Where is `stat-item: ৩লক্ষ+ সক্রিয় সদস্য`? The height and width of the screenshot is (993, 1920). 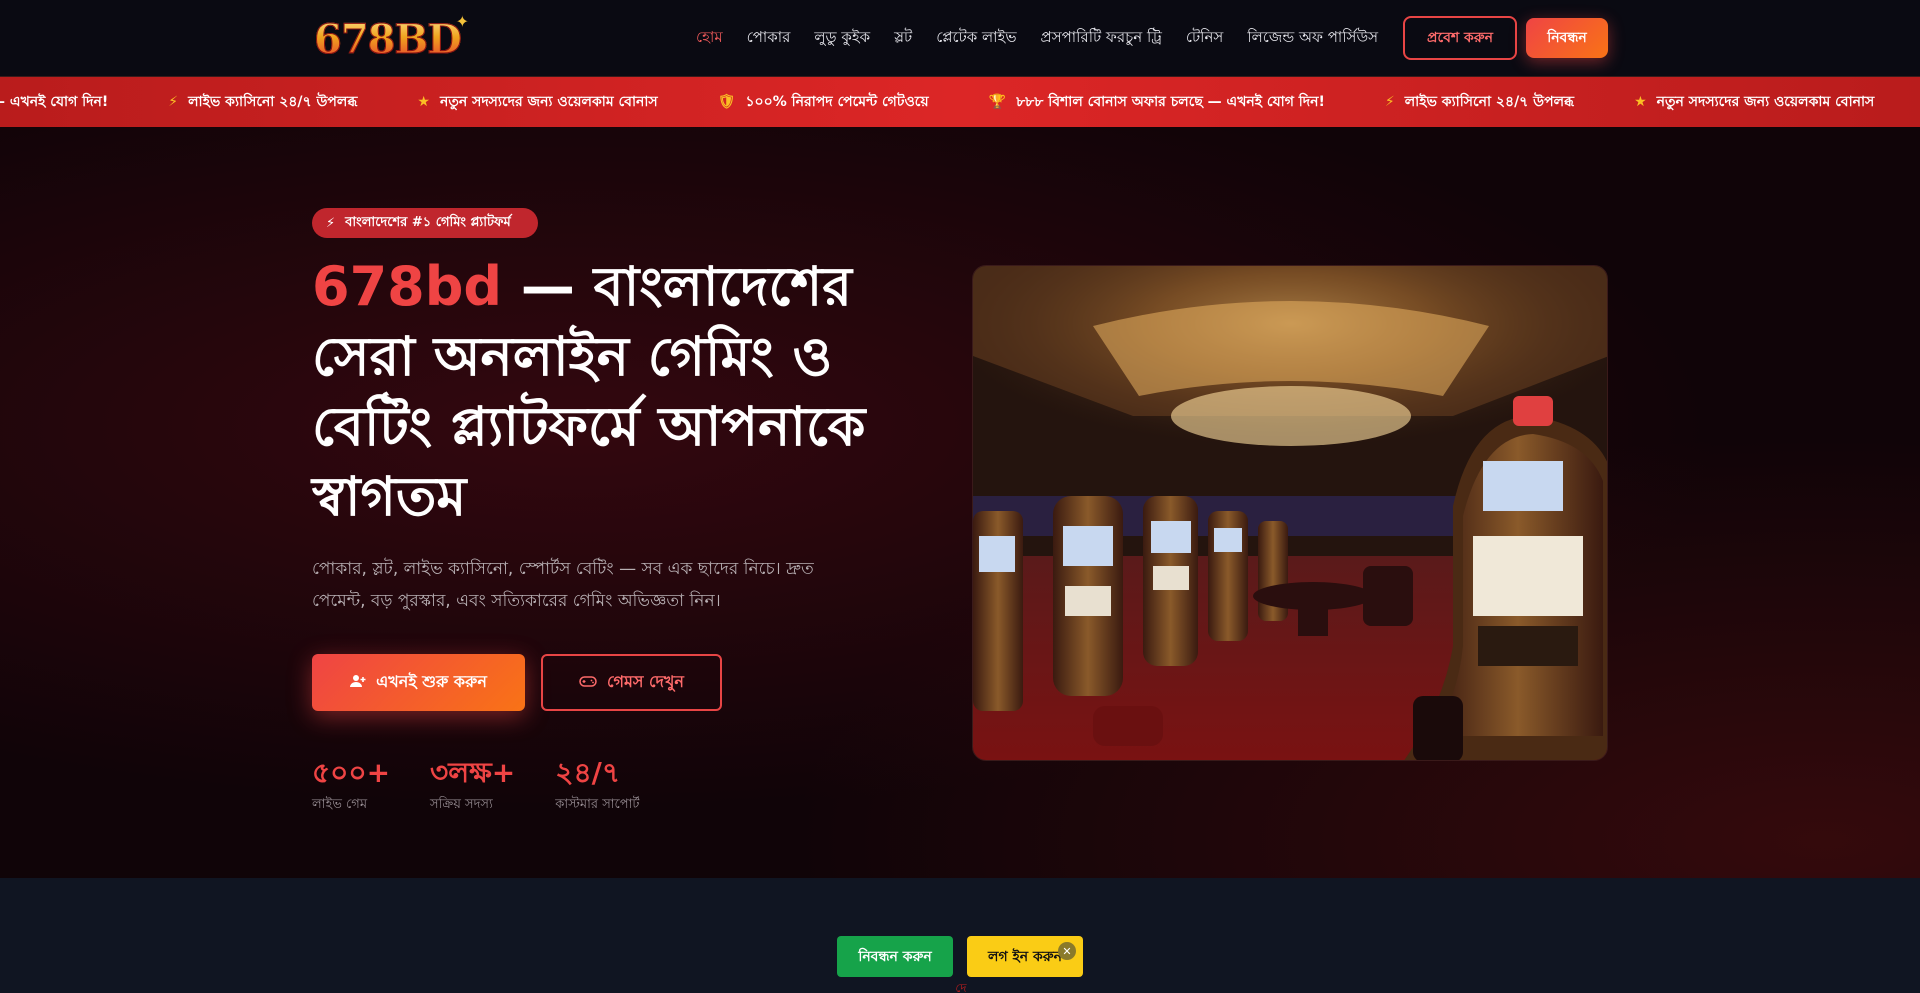 stat-item: ৩লক্ষ+ সক্রিয় সদস্য is located at coordinates (472, 785).